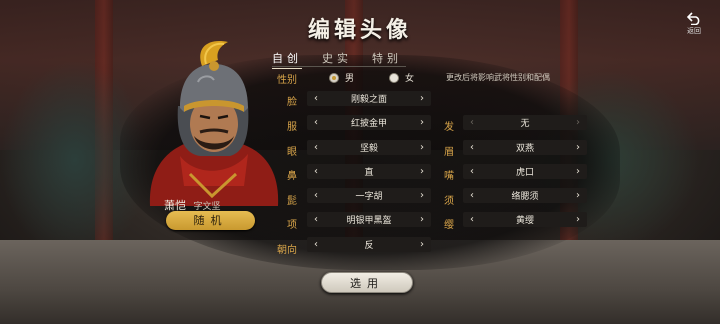 The height and width of the screenshot is (324, 720). What do you see at coordinates (214, 123) in the screenshot?
I see `character-portrait` at bounding box center [214, 123].